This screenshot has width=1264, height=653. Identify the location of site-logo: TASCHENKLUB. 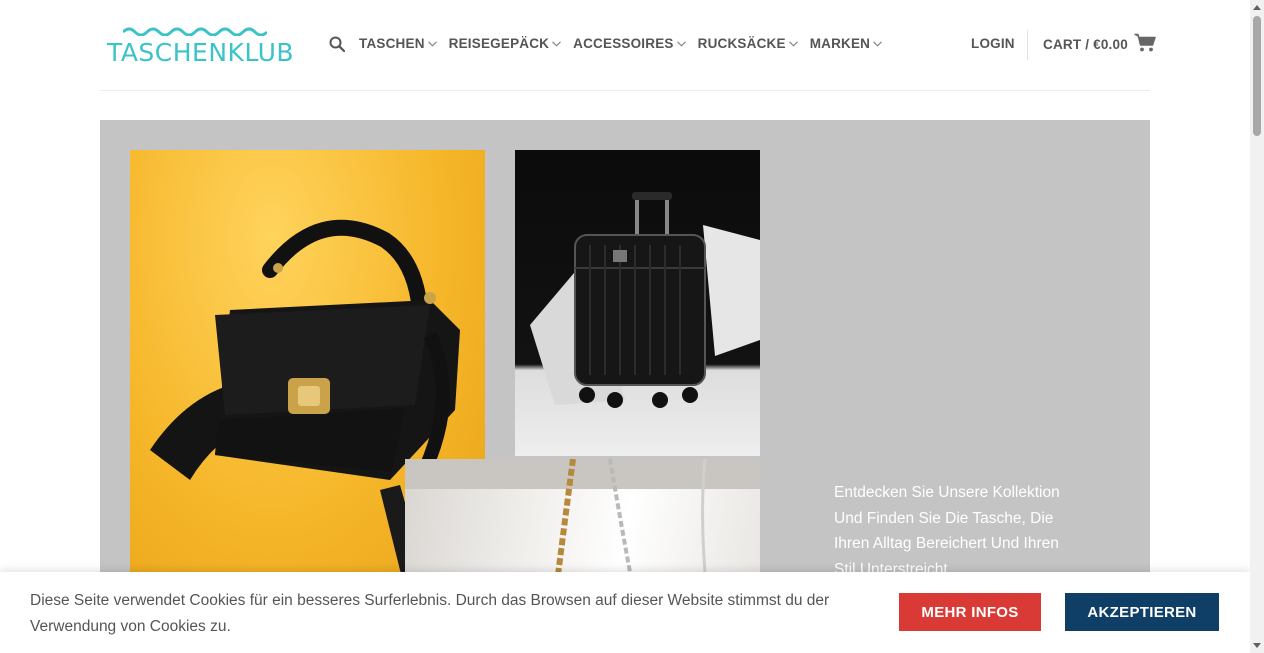
(202, 46).